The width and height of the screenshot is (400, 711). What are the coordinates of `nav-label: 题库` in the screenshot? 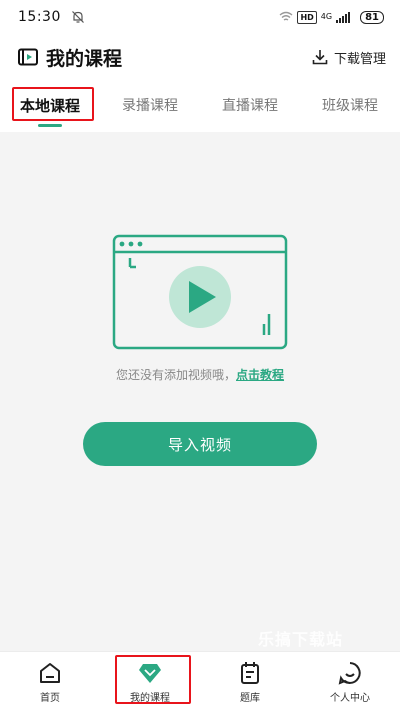 It's located at (250, 698).